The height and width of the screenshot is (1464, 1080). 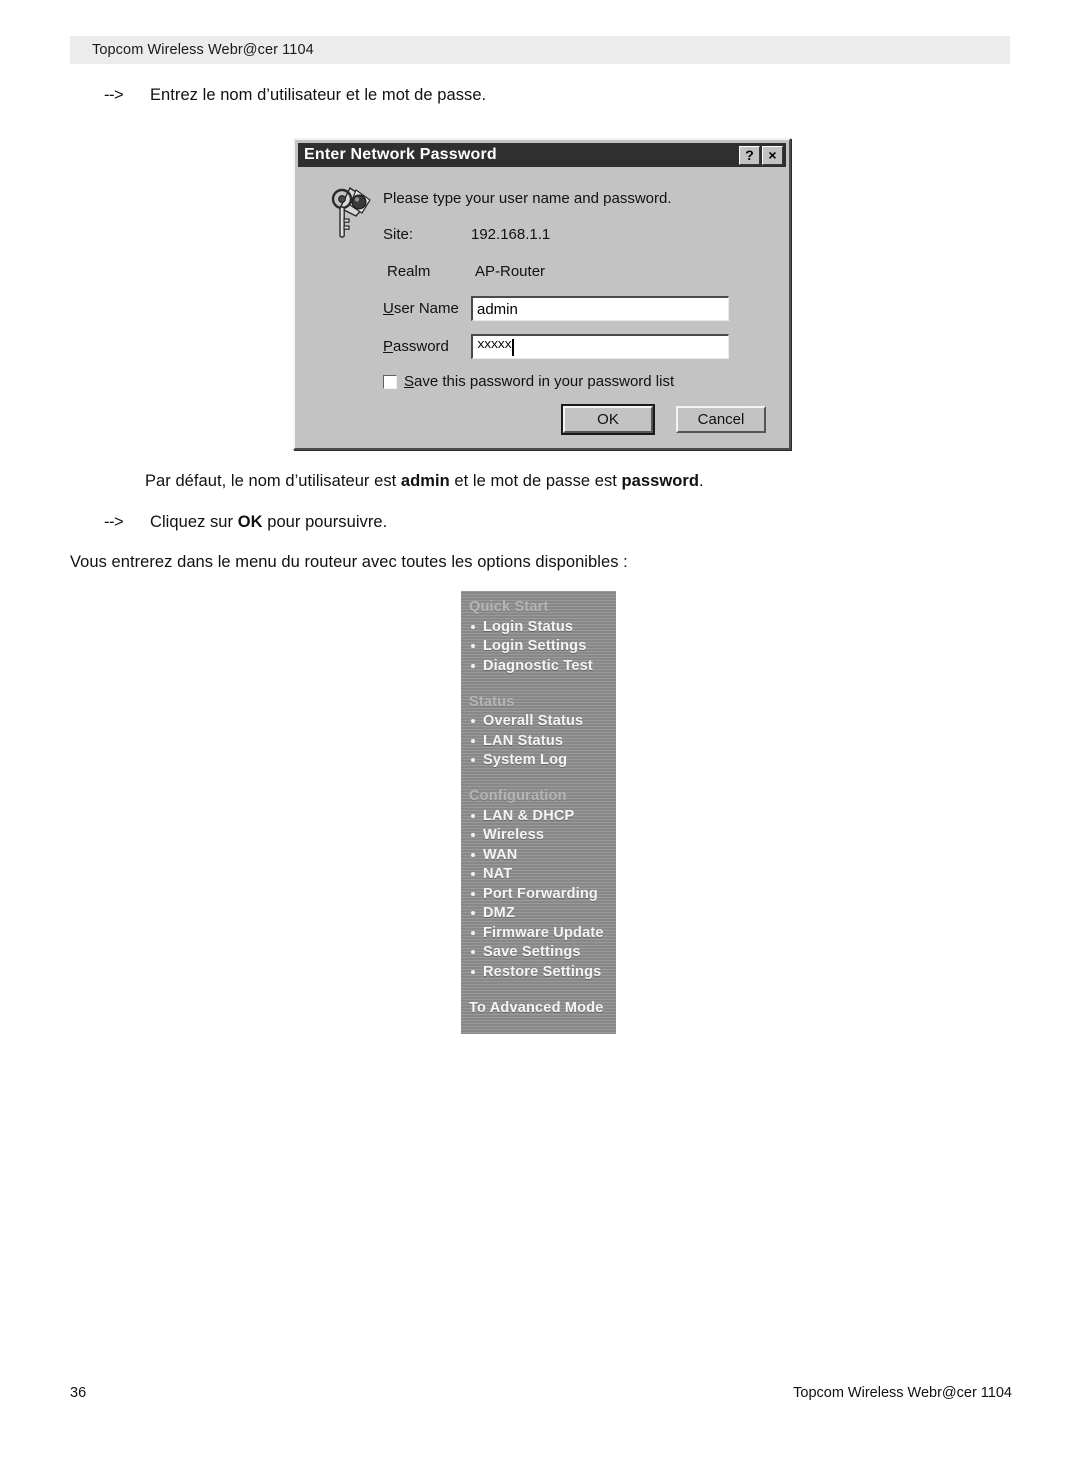 What do you see at coordinates (390, 381) in the screenshot?
I see `save-password-checkbox` at bounding box center [390, 381].